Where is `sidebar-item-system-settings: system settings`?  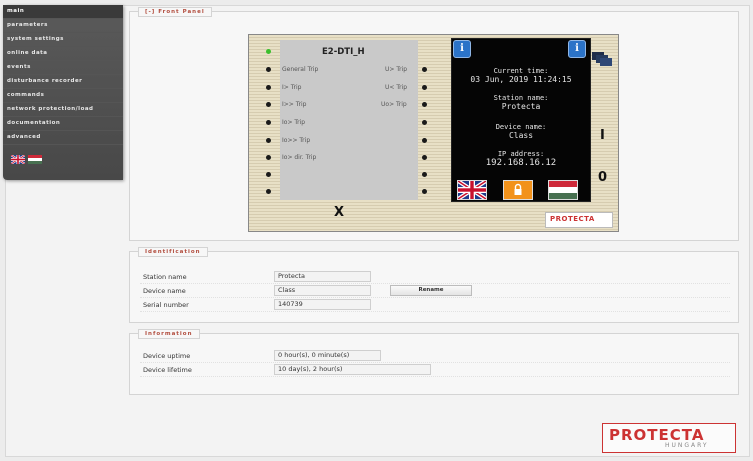 sidebar-item-system-settings: system settings is located at coordinates (63, 40).